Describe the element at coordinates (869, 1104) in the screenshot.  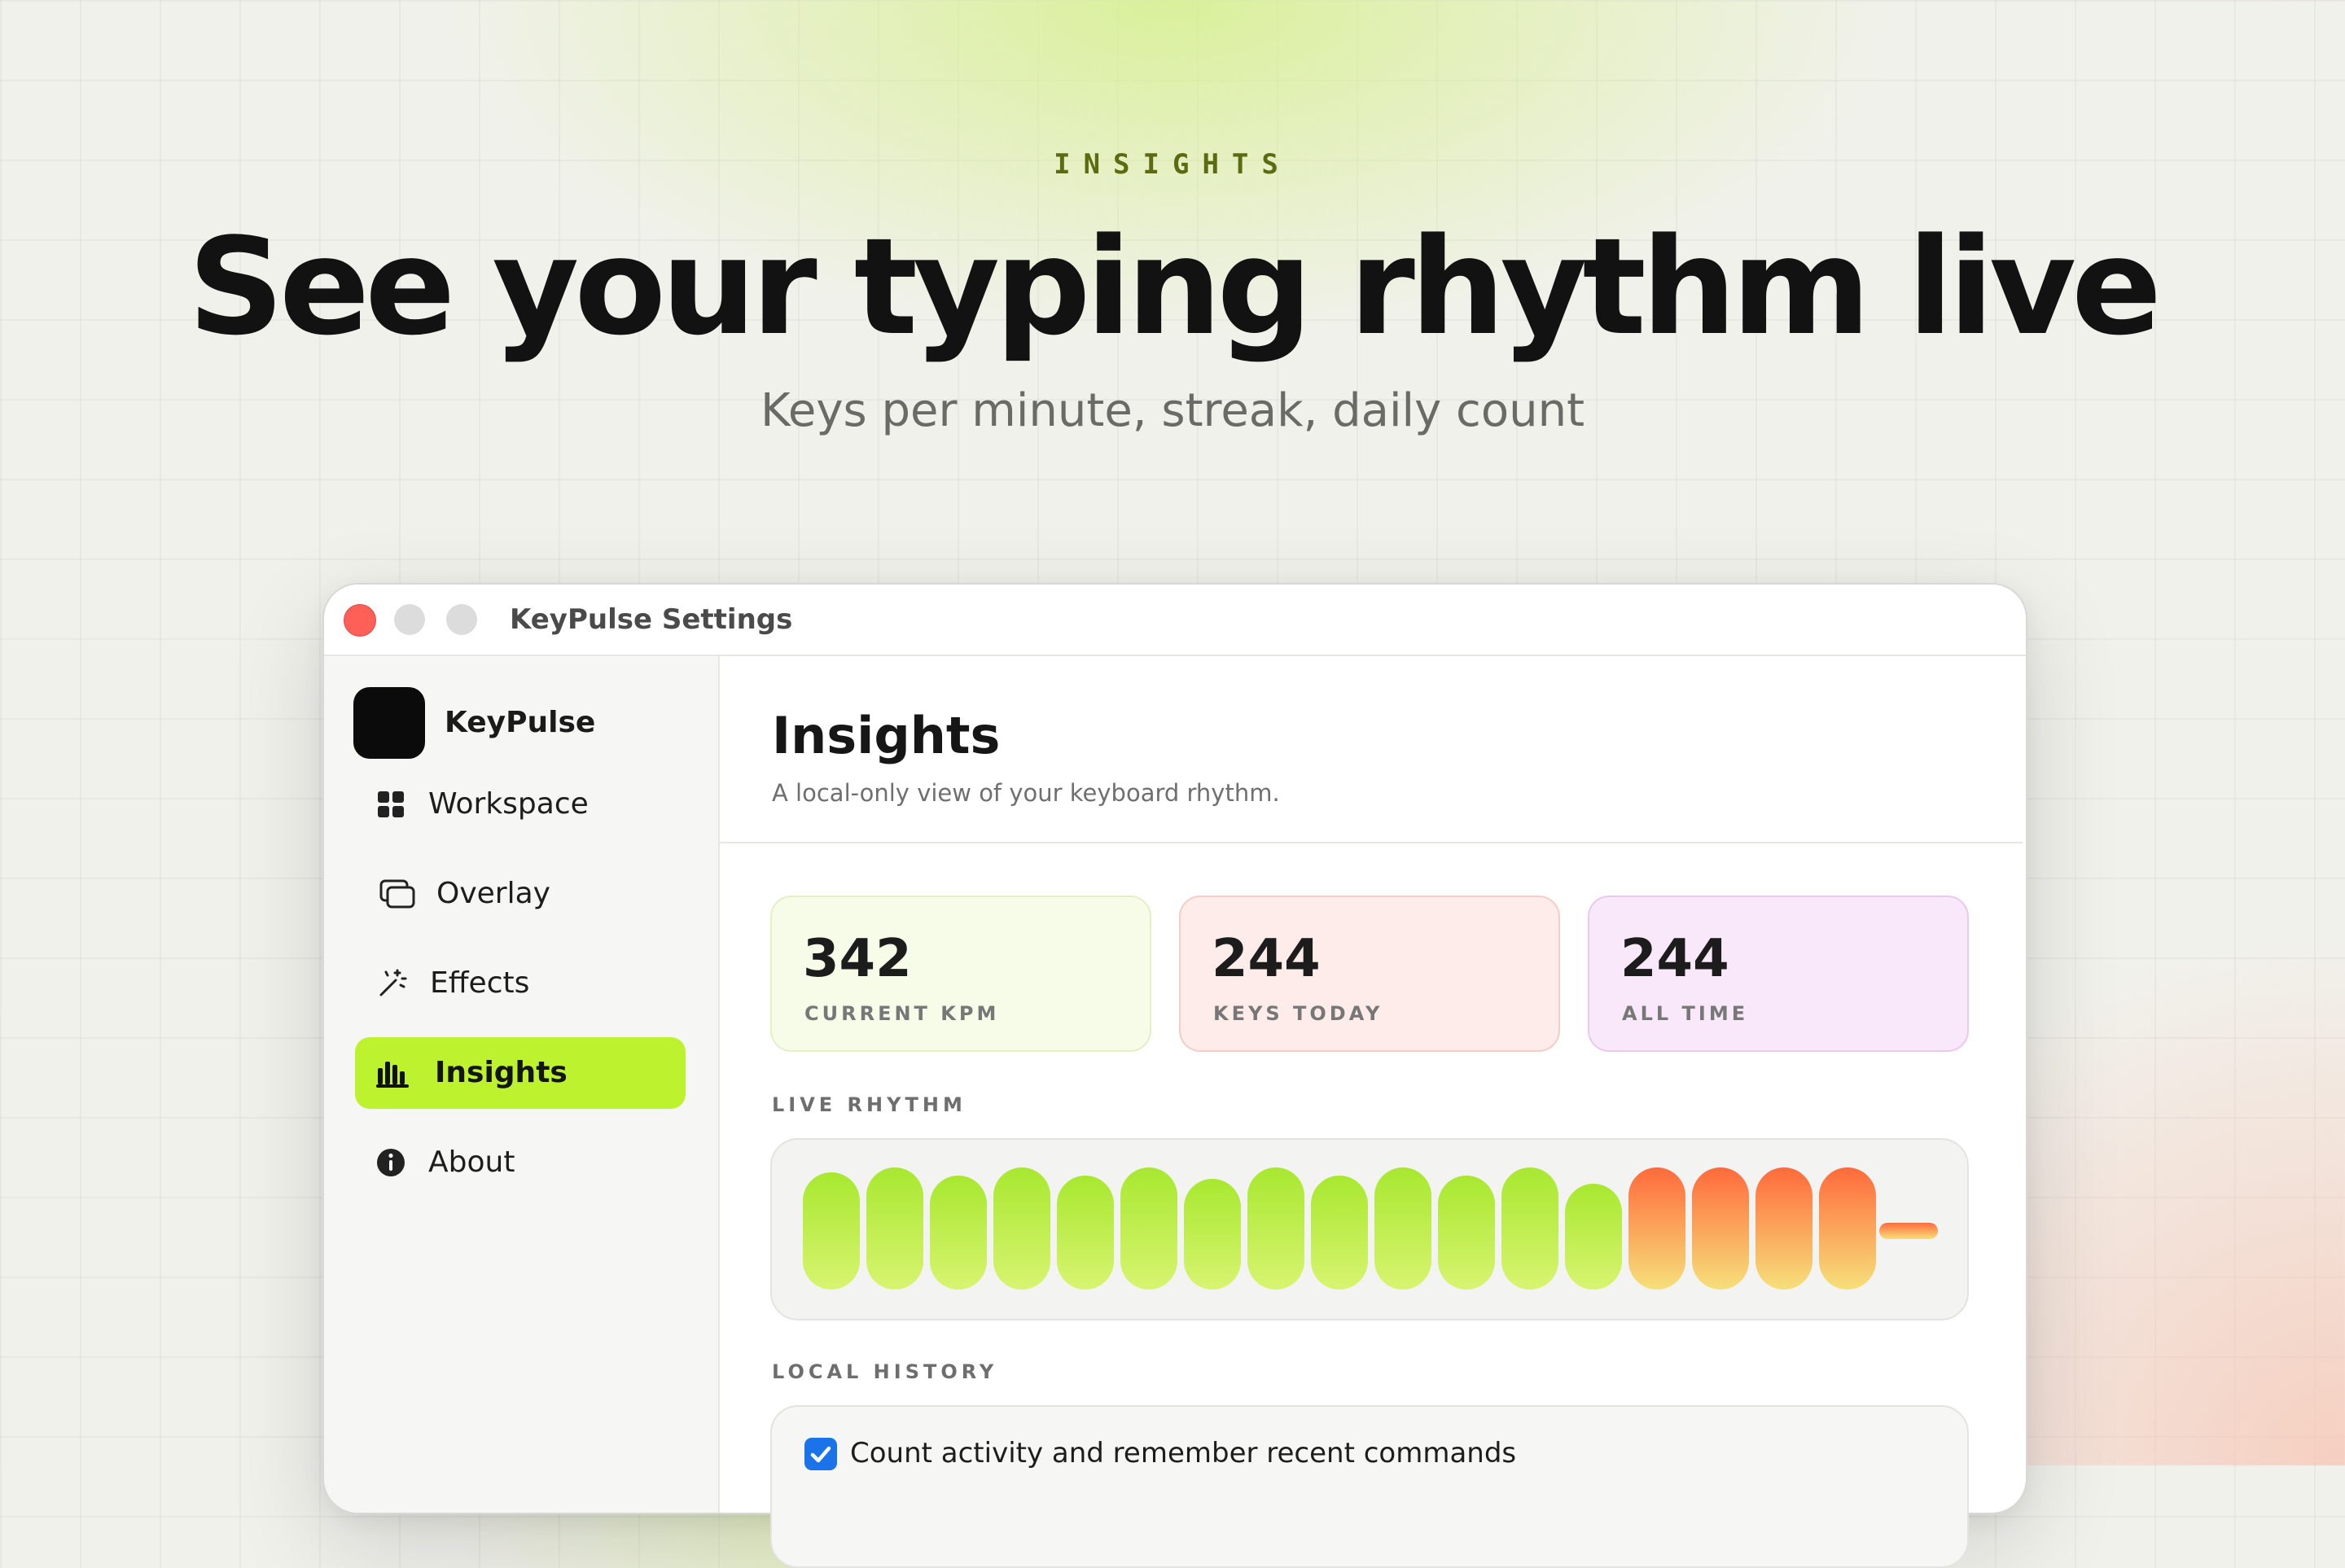
I see `live-rhythm-label: LIVE RHYTHM` at that location.